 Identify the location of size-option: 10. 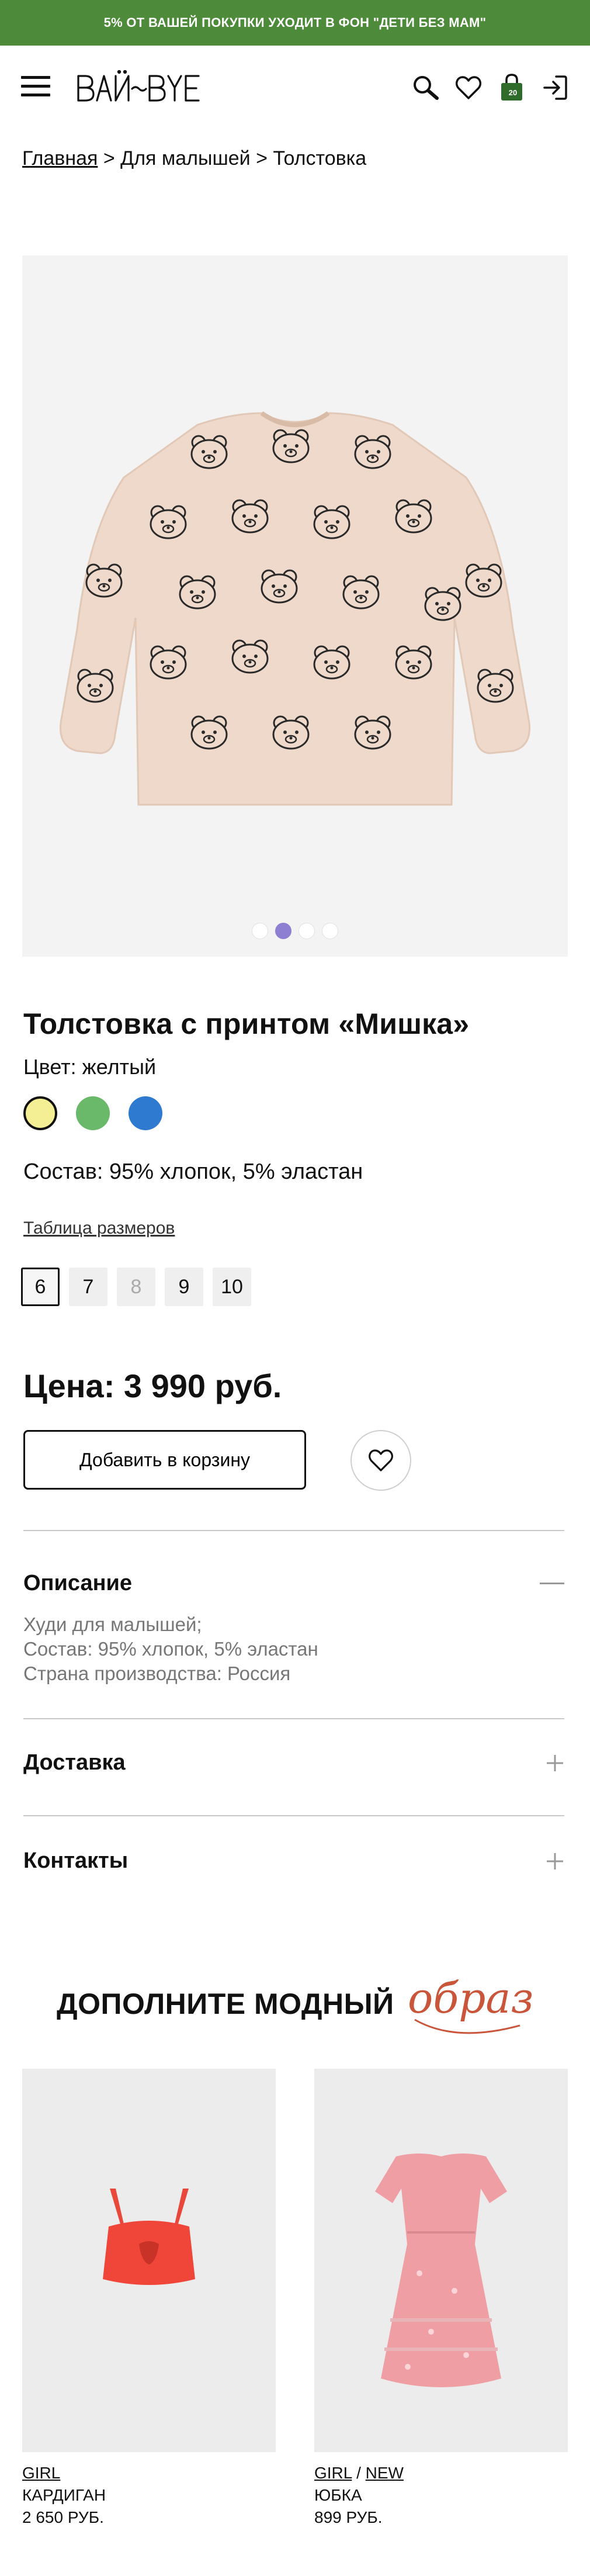
(232, 1287).